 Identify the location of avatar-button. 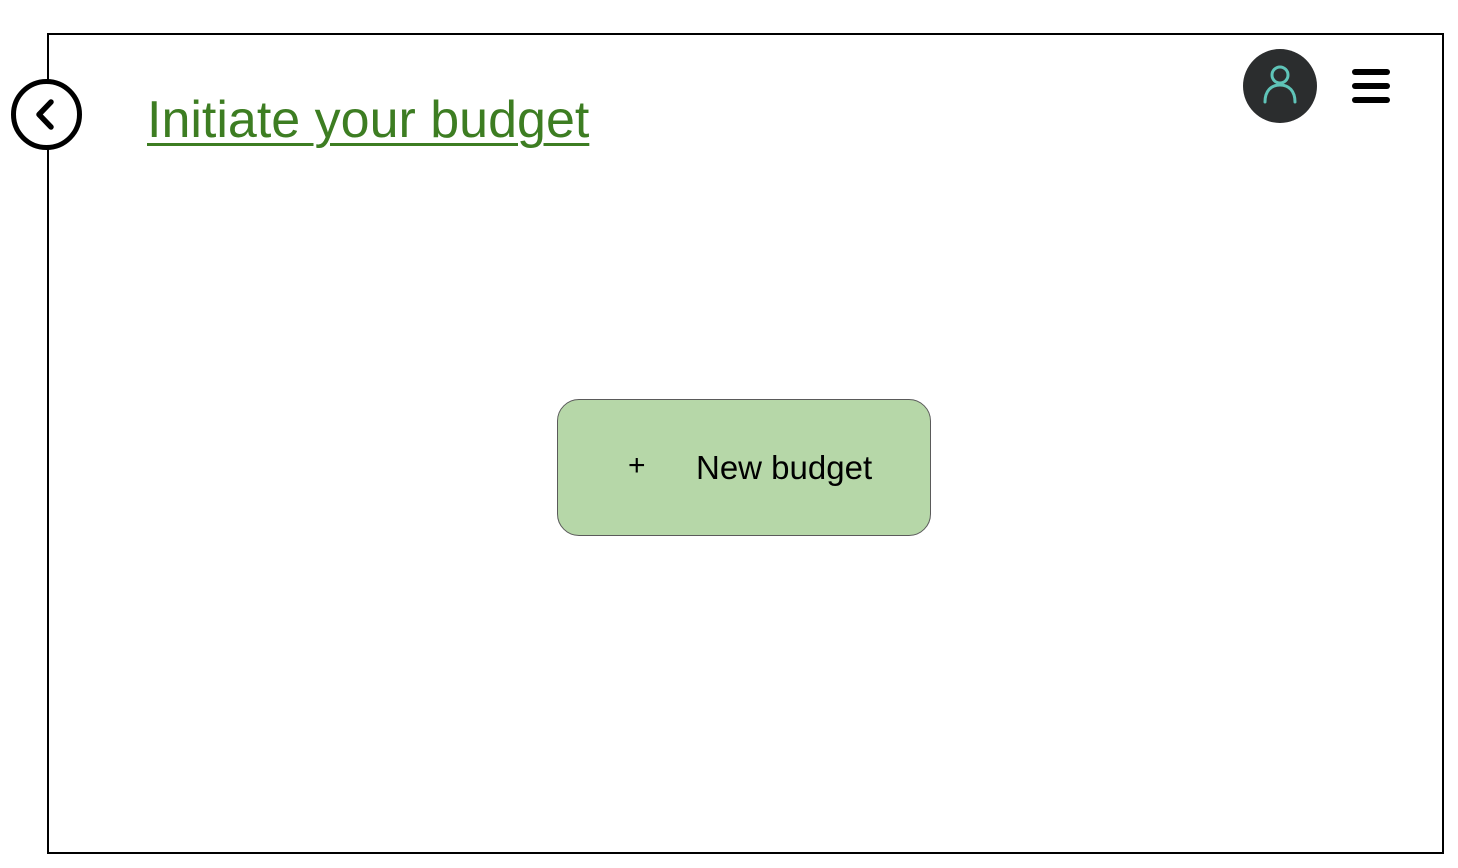
(1280, 86).